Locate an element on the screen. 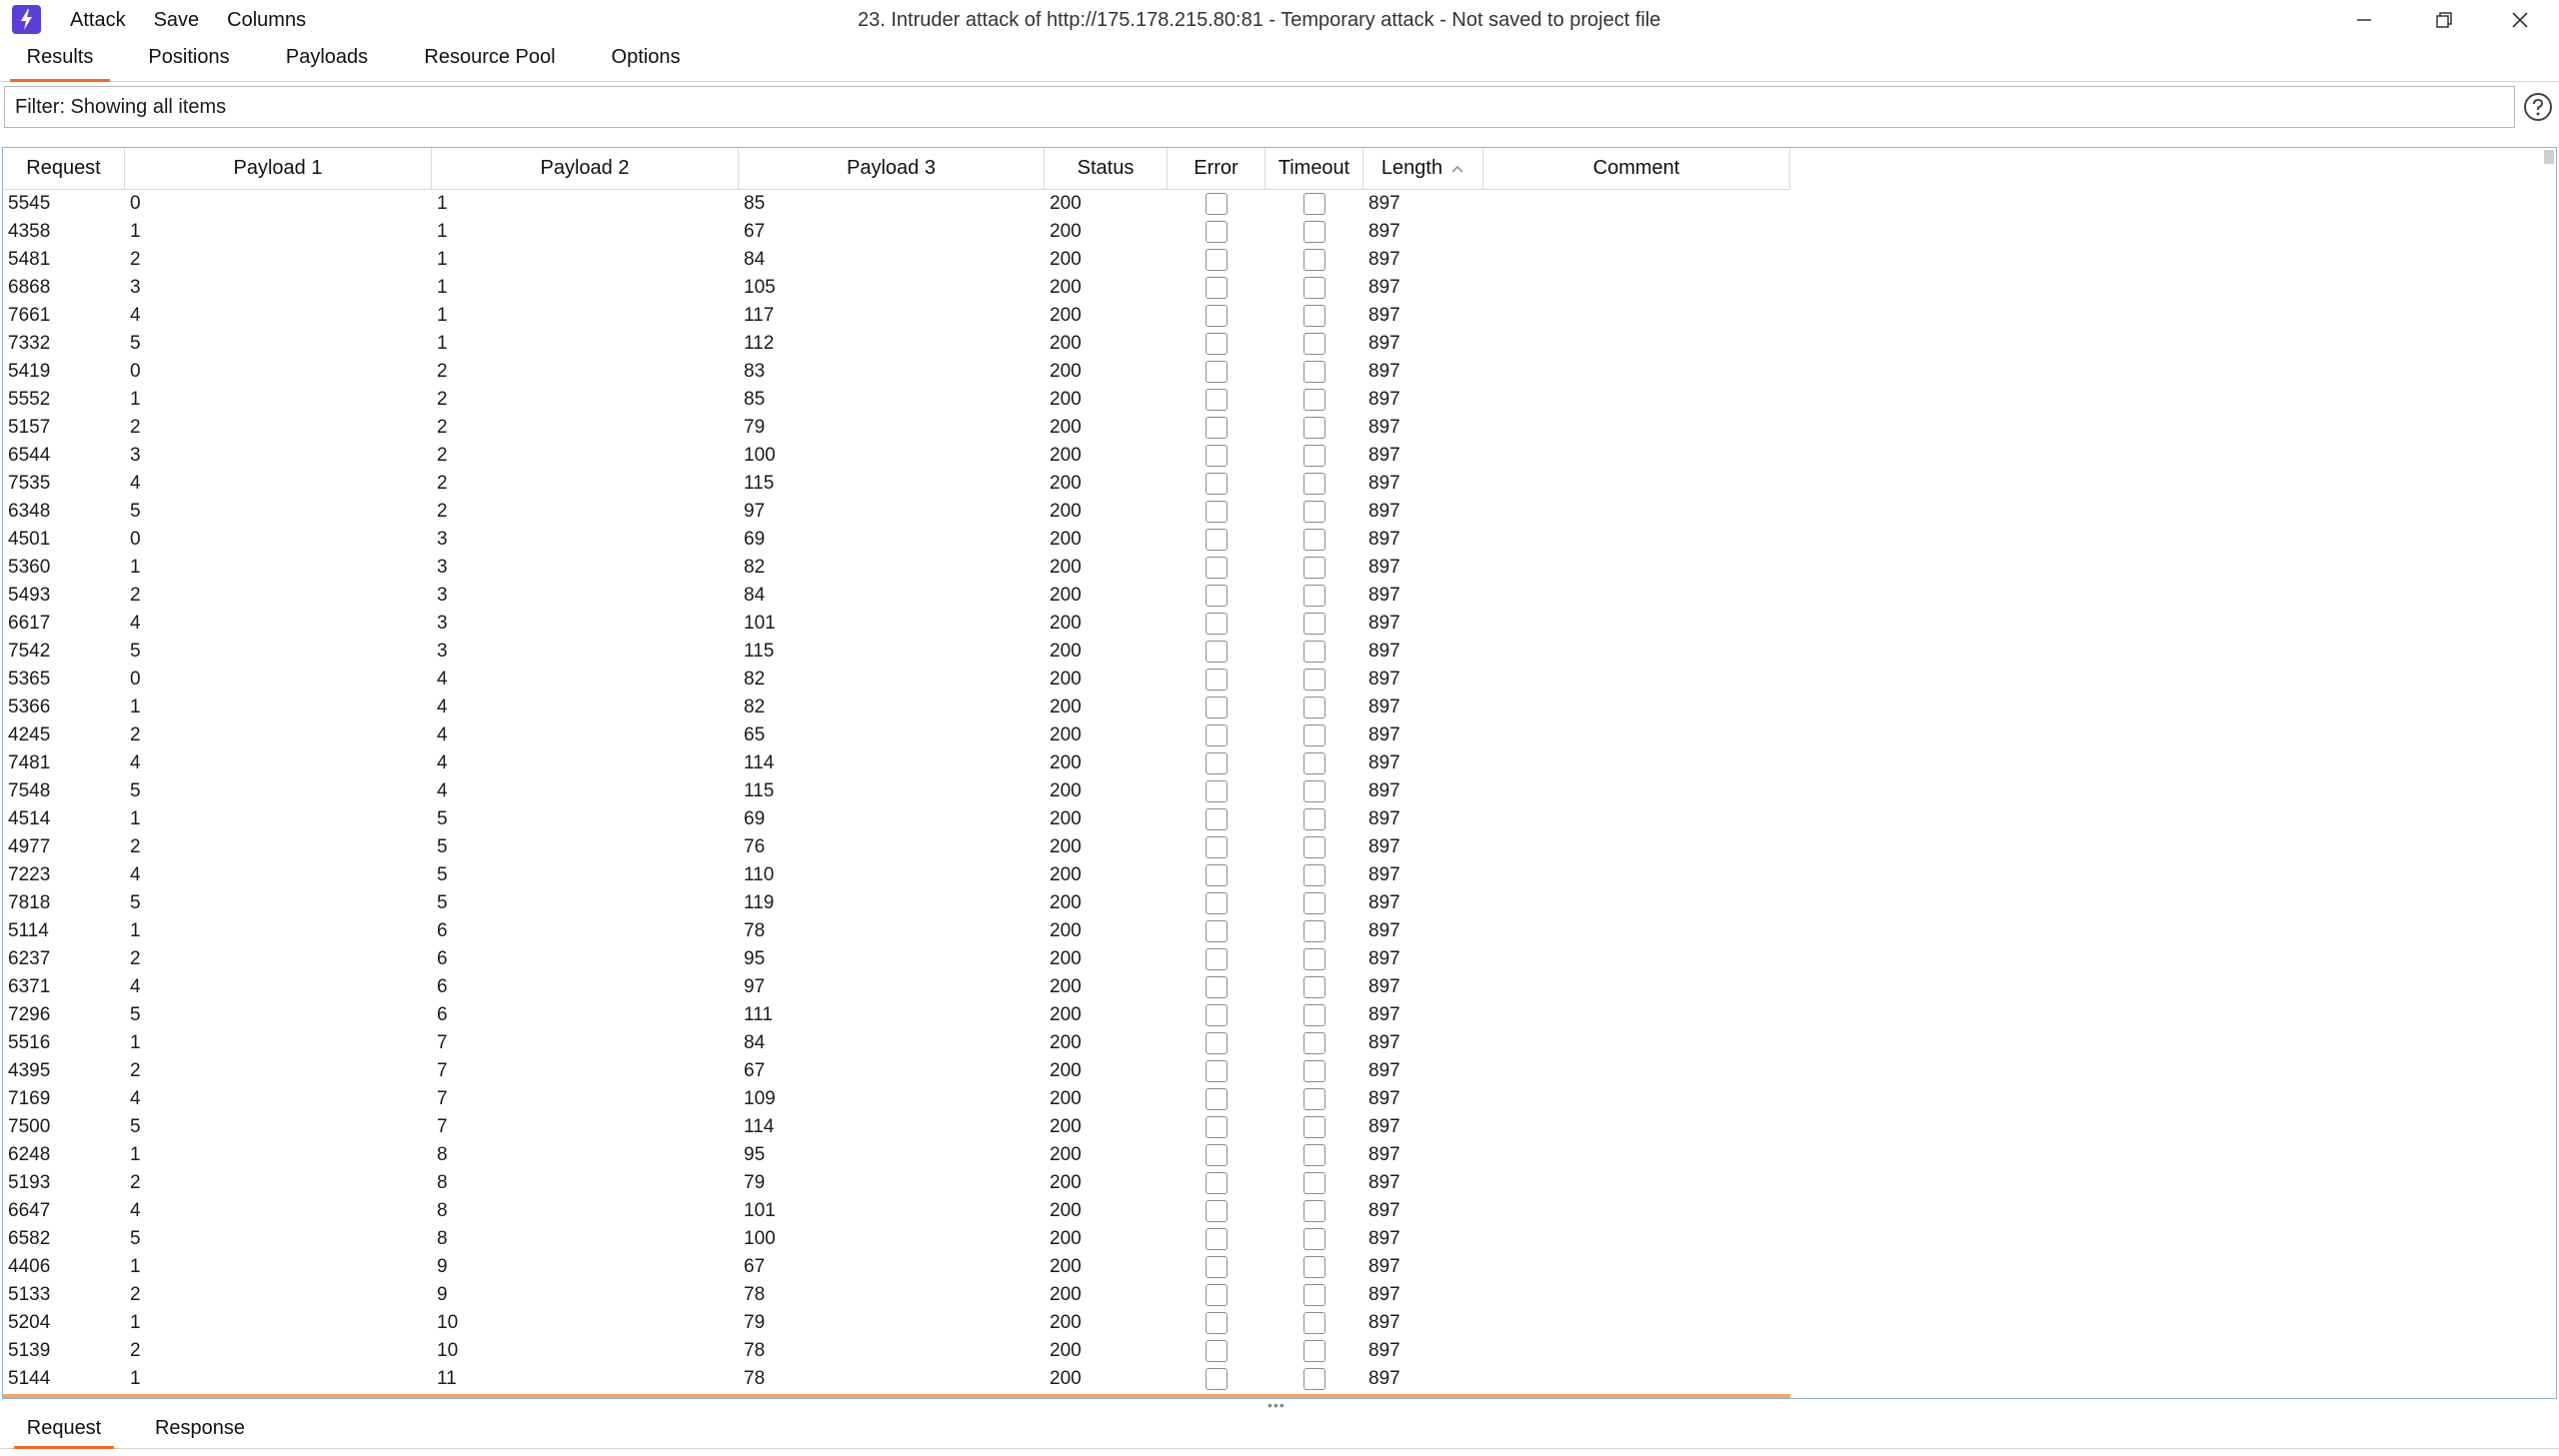  table-row: 5144 1 11 78 200 897 is located at coordinates (896, 1379).